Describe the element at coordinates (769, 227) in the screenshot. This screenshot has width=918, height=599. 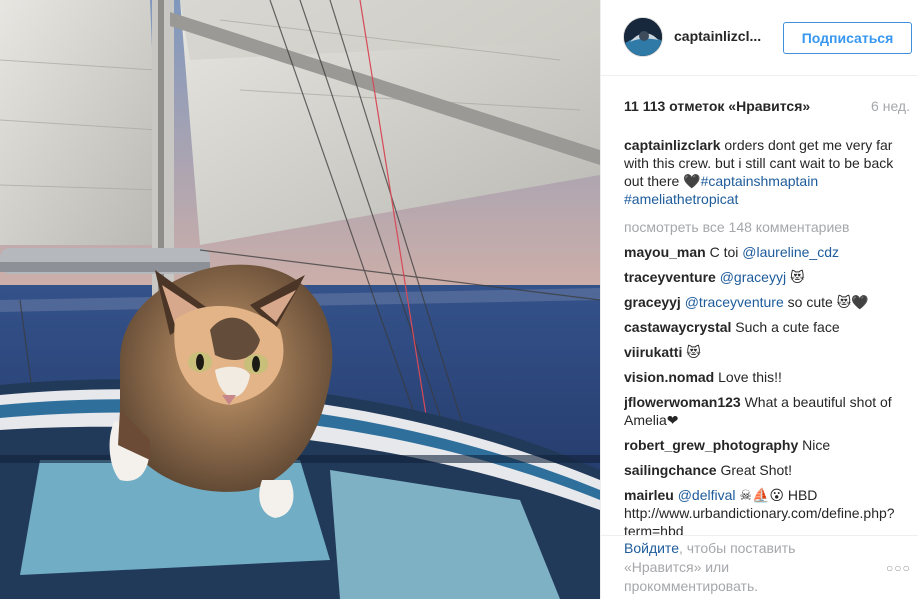
I see `view-all-comments-link: посмотреть все 148 комментариев` at that location.